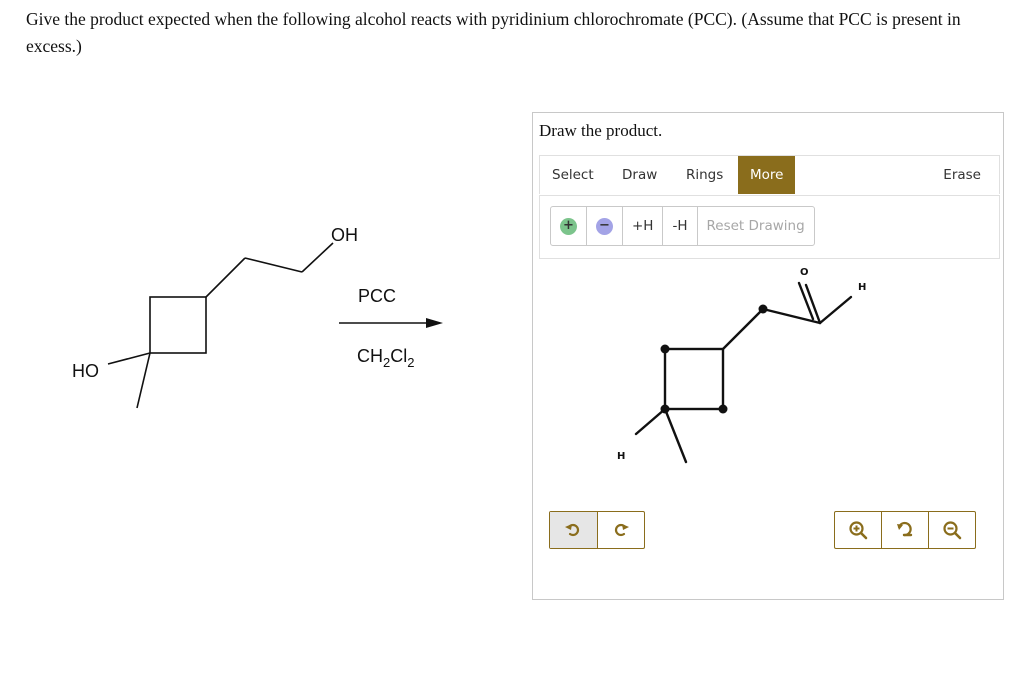  Describe the element at coordinates (129, 358) in the screenshot. I see `bond-ho` at that location.